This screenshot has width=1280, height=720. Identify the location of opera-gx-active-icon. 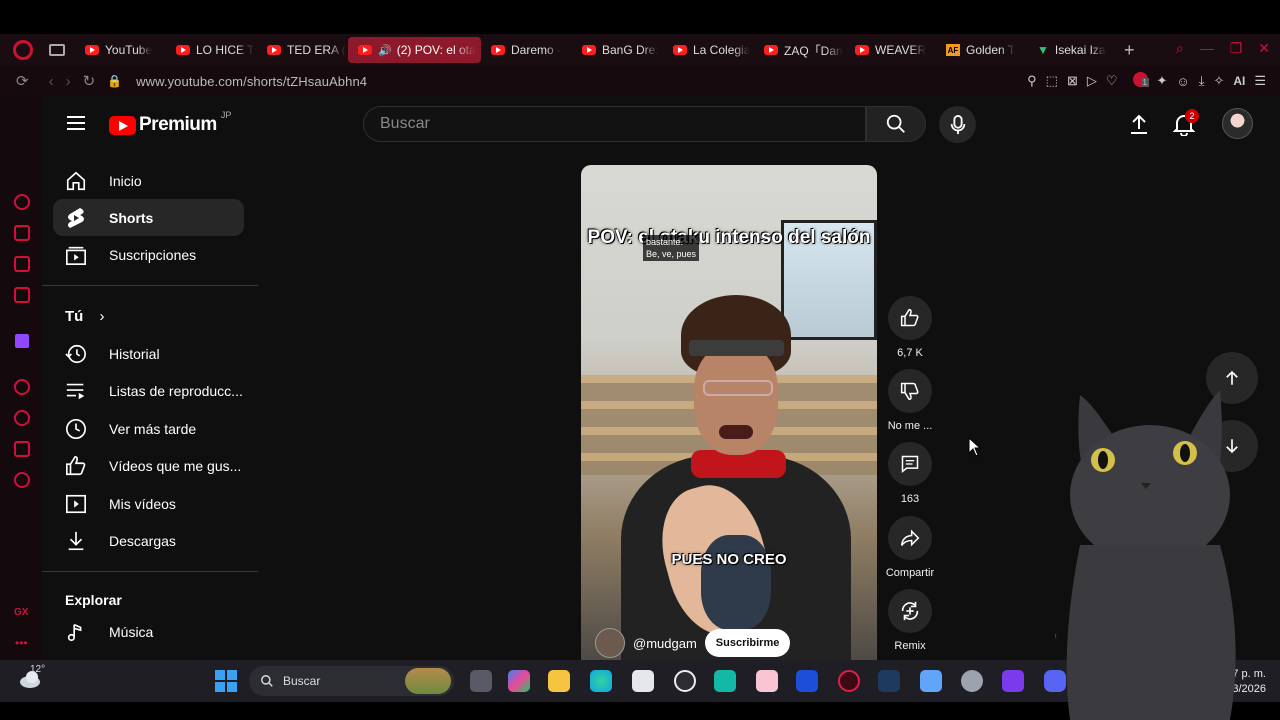
(849, 681).